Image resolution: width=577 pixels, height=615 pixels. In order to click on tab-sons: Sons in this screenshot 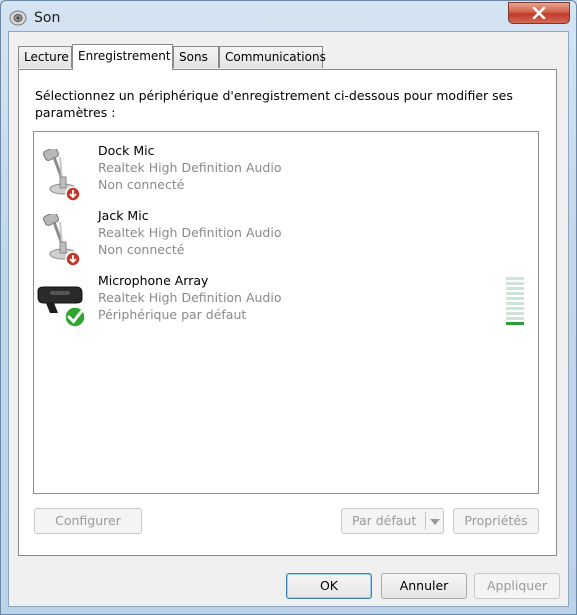, I will do `click(196, 57)`.